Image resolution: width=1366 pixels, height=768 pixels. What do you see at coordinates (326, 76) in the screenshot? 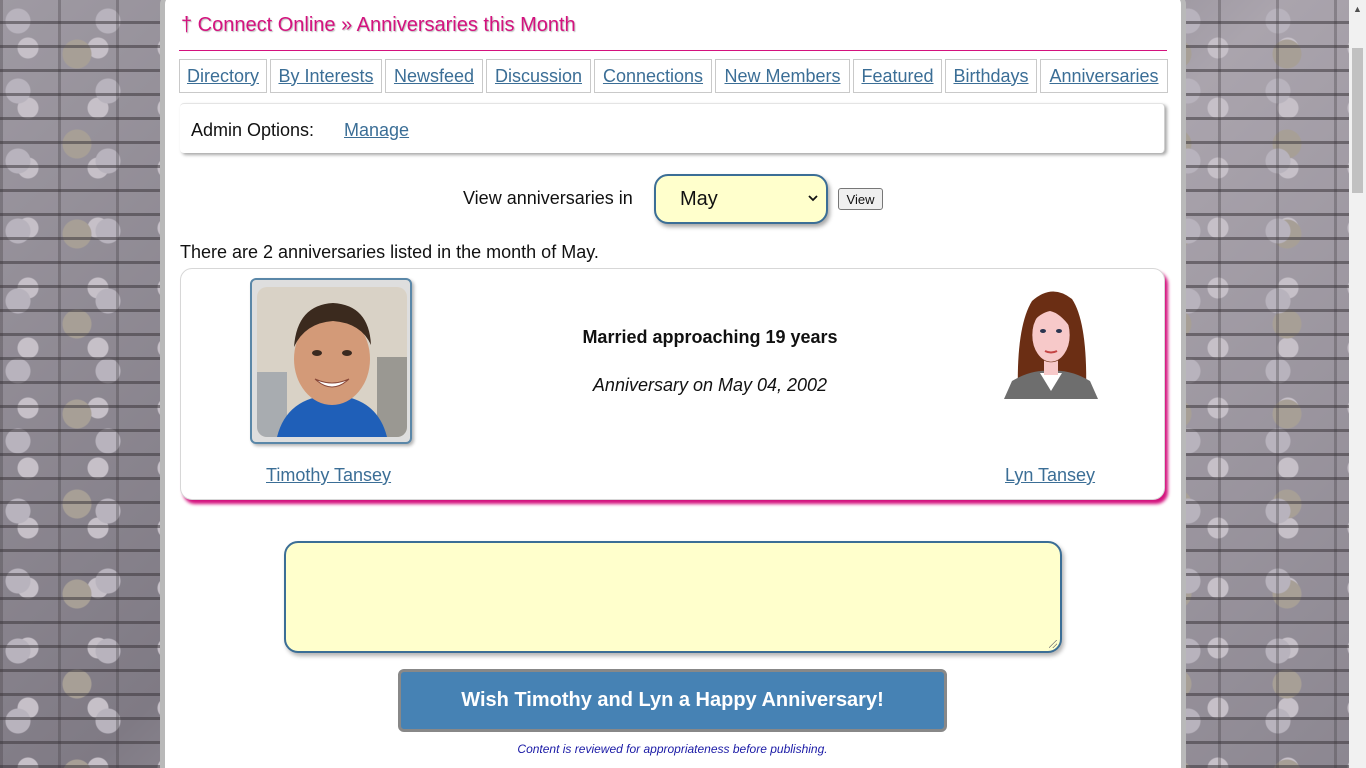
I see `tab-by-interests: By Interests` at bounding box center [326, 76].